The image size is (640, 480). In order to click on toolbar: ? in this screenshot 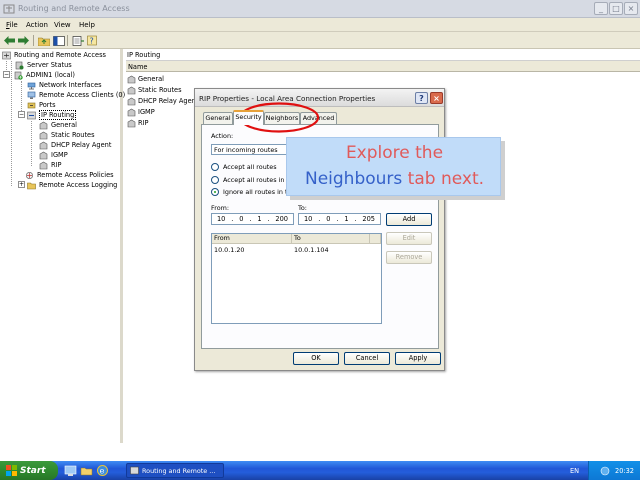, I will do `click(320, 40)`.